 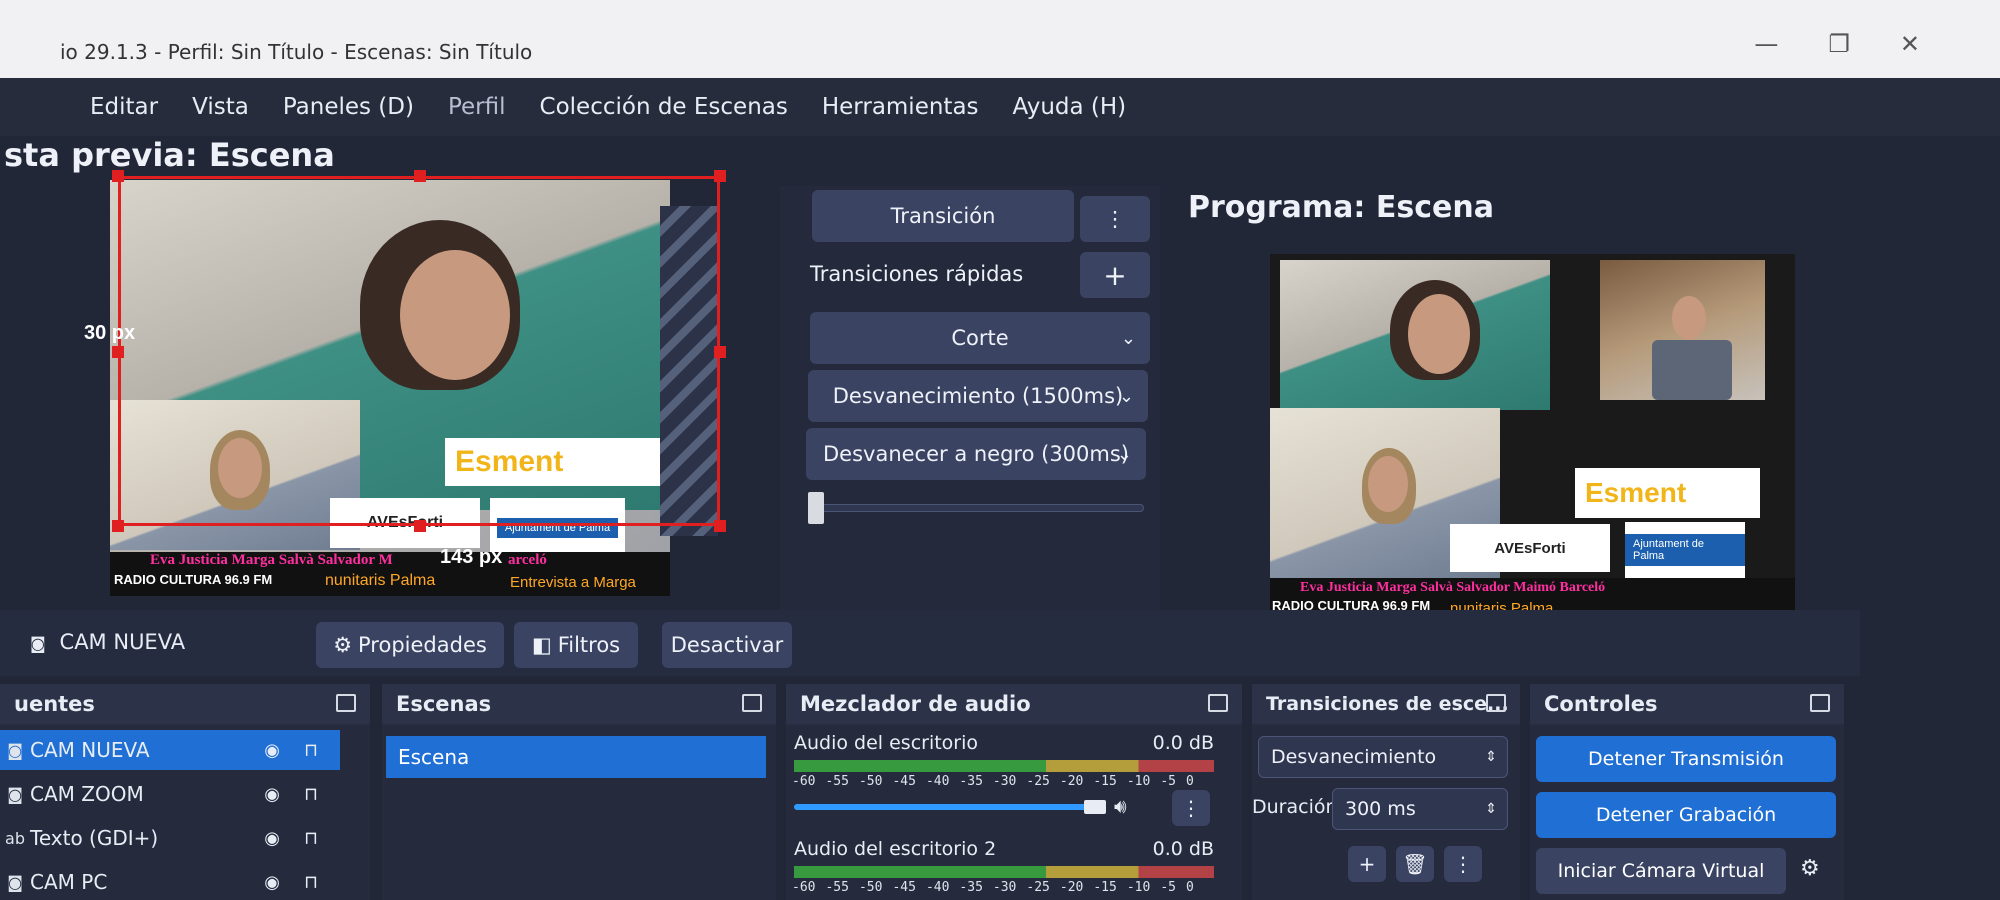 What do you see at coordinates (420, 526) in the screenshot?
I see `resize-handle-bm` at bounding box center [420, 526].